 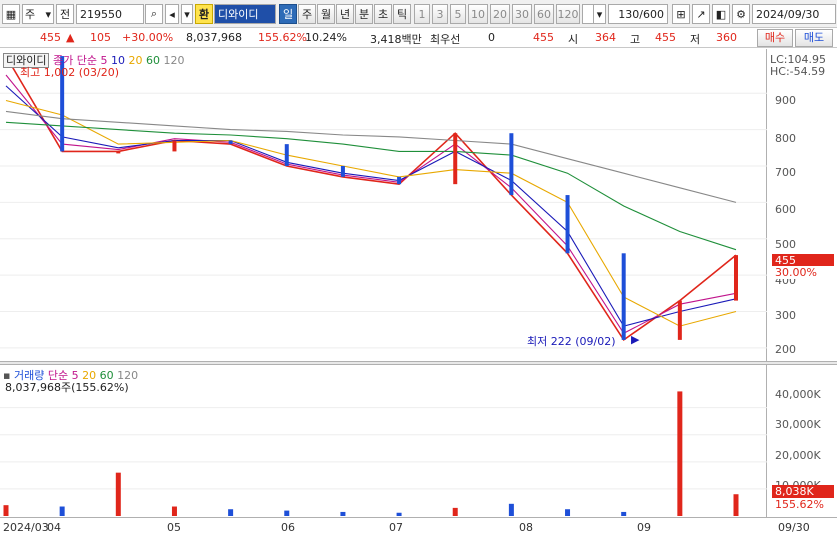 I want to click on last-pct-tag: 30.00%, so click(x=803, y=272).